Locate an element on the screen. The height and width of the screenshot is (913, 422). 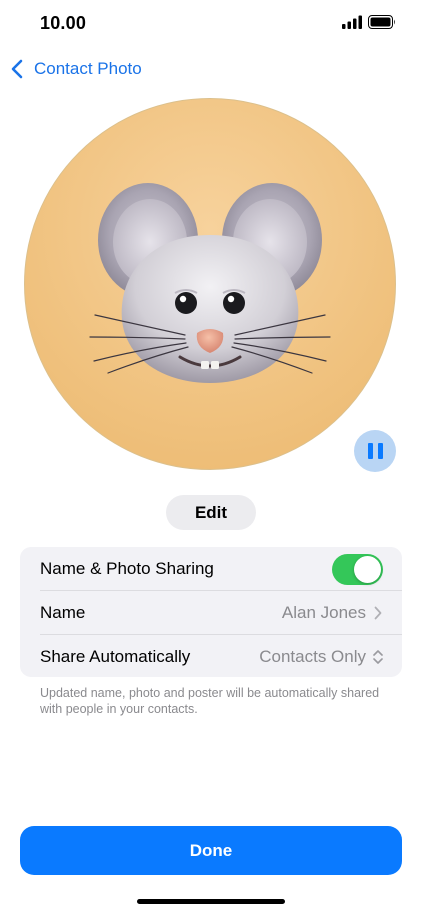
back-button: Contact Photo is located at coordinates (76, 69).